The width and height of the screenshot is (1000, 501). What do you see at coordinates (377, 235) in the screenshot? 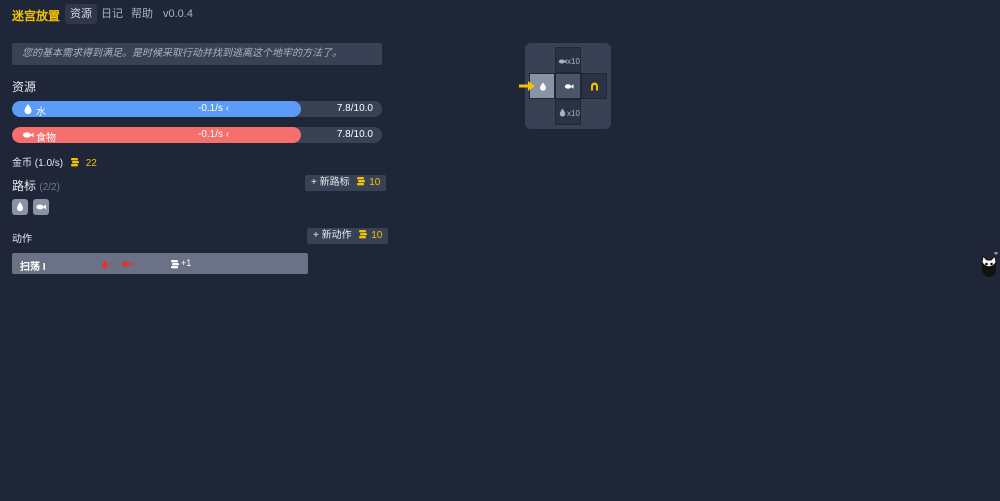
I see `new-action-cost: 10` at bounding box center [377, 235].